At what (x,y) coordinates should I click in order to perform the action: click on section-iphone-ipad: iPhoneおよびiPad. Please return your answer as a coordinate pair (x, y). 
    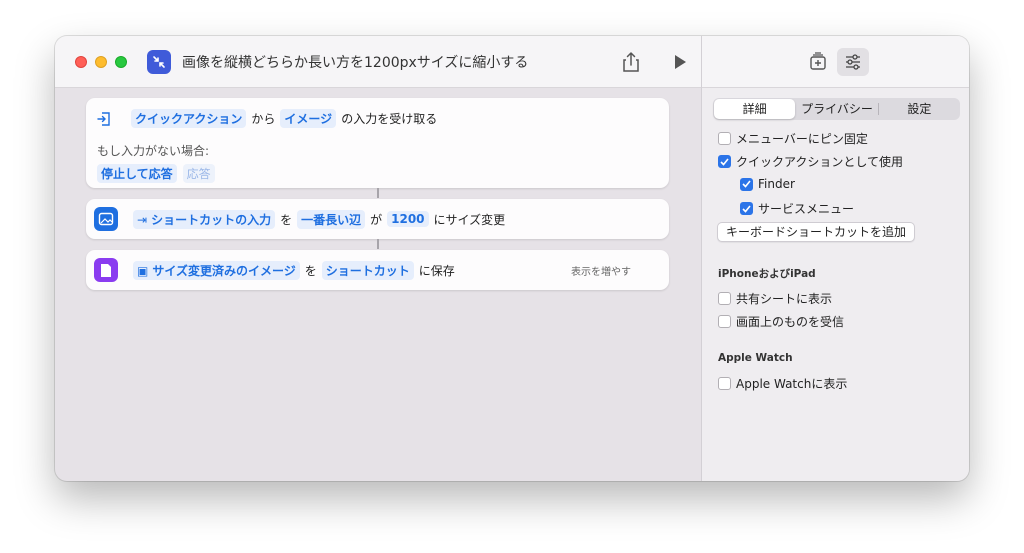
    Looking at the image, I should click on (767, 274).